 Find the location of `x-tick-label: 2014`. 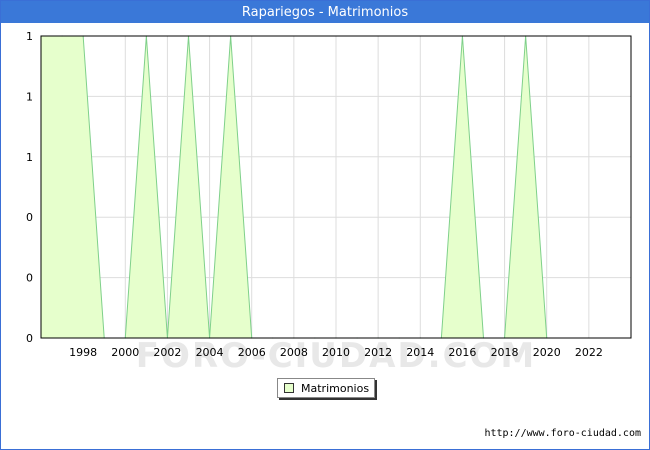

x-tick-label: 2014 is located at coordinates (420, 352).